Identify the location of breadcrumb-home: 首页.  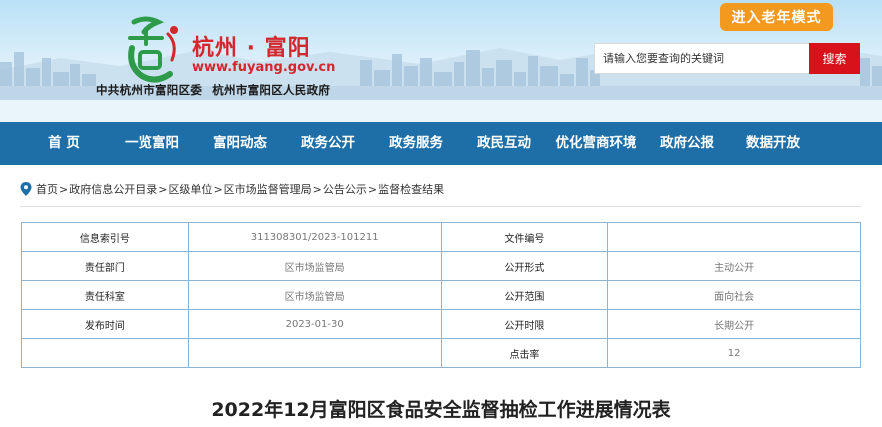
(47, 189).